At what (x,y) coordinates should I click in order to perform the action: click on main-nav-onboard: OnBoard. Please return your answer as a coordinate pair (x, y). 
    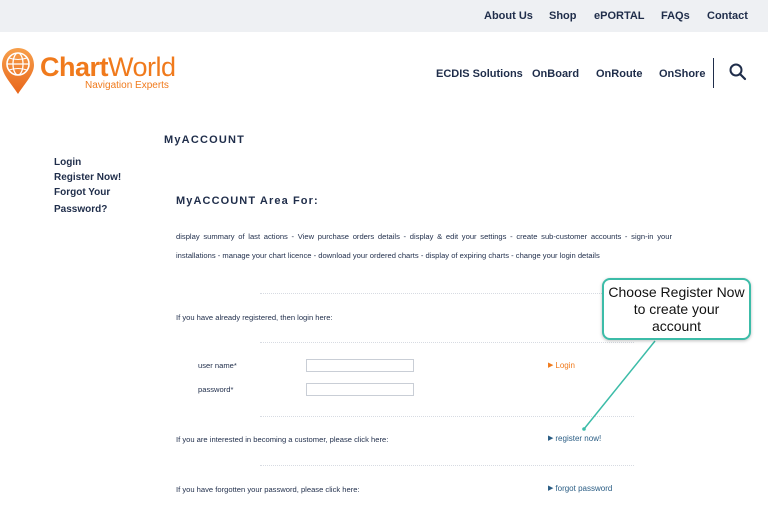
    Looking at the image, I should click on (555, 74).